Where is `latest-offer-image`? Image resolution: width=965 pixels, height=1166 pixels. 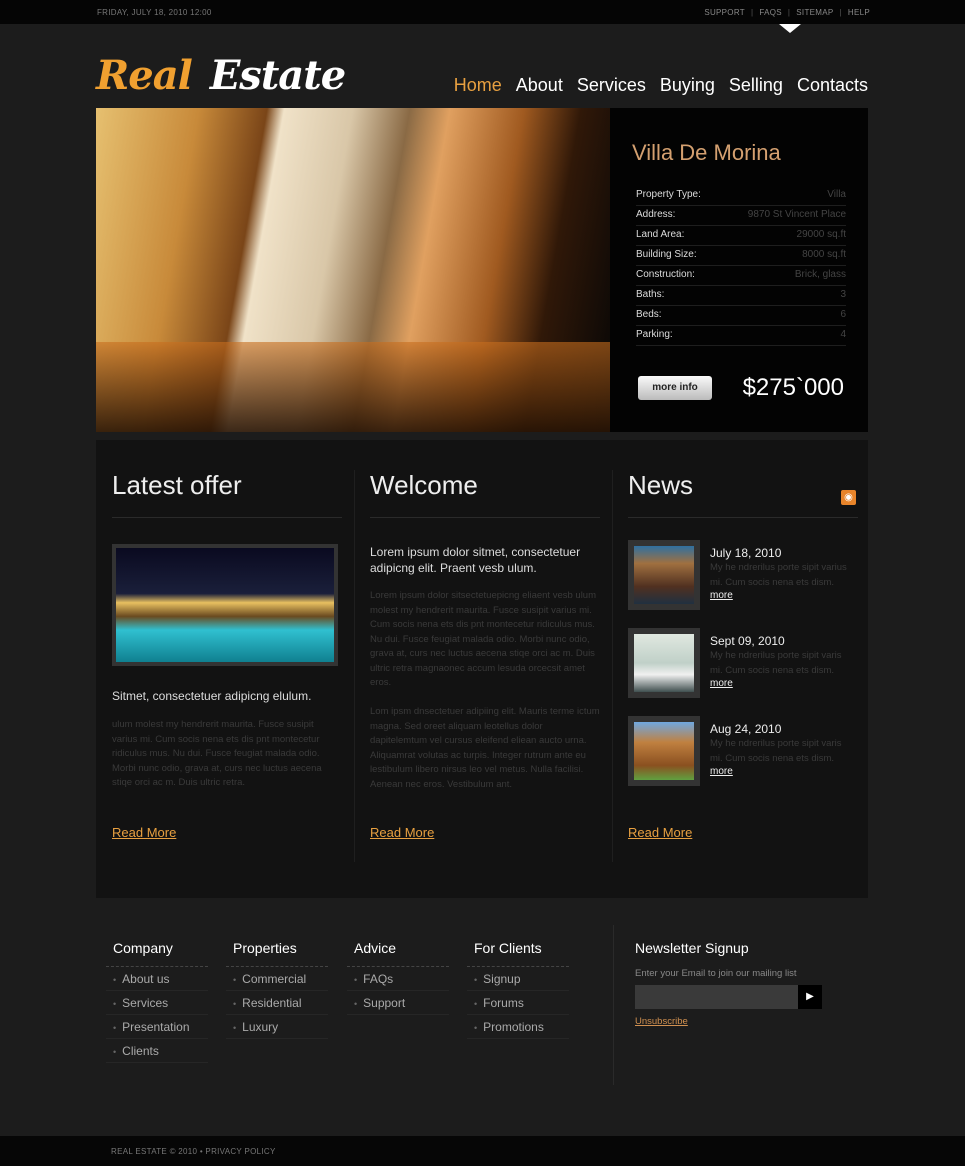 latest-offer-image is located at coordinates (225, 605).